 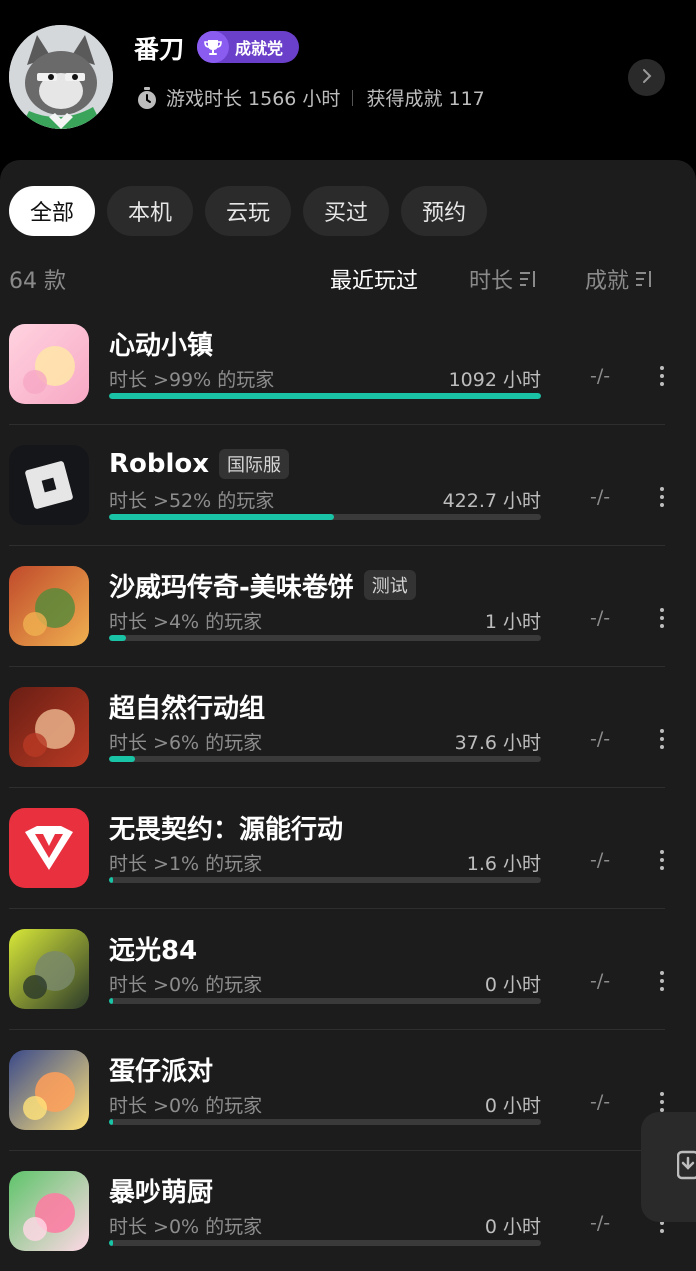 What do you see at coordinates (353, 97) in the screenshot?
I see `stats-divider` at bounding box center [353, 97].